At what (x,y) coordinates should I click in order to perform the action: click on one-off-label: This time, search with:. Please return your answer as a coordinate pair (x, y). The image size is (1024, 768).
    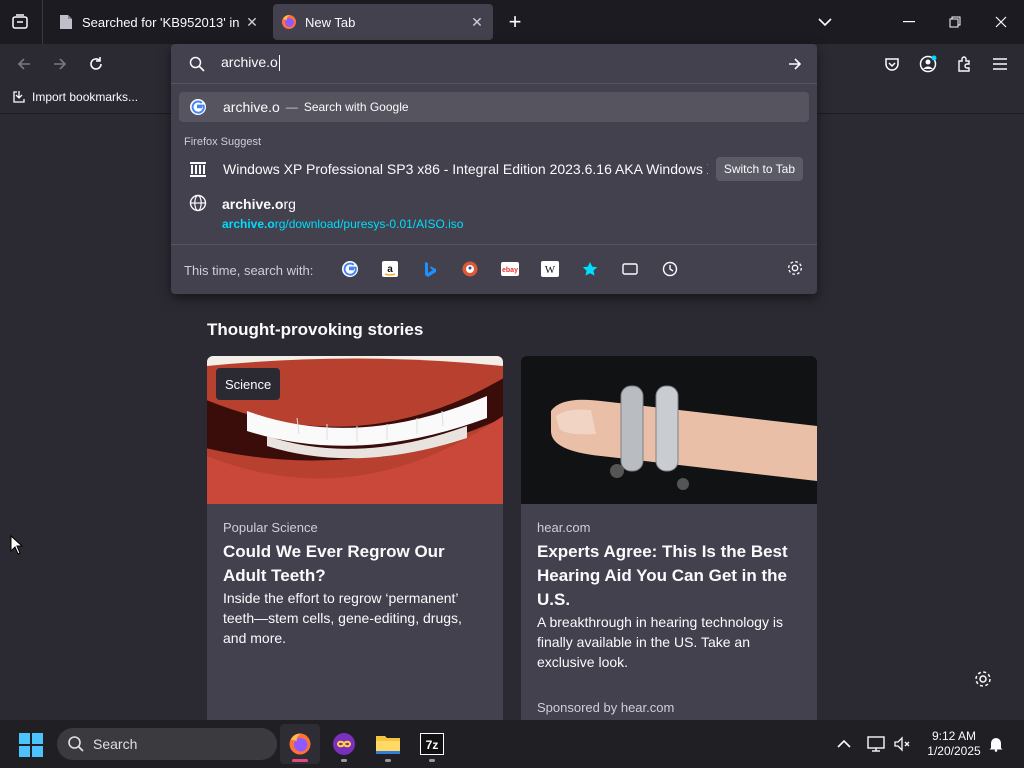
    Looking at the image, I should click on (249, 270).